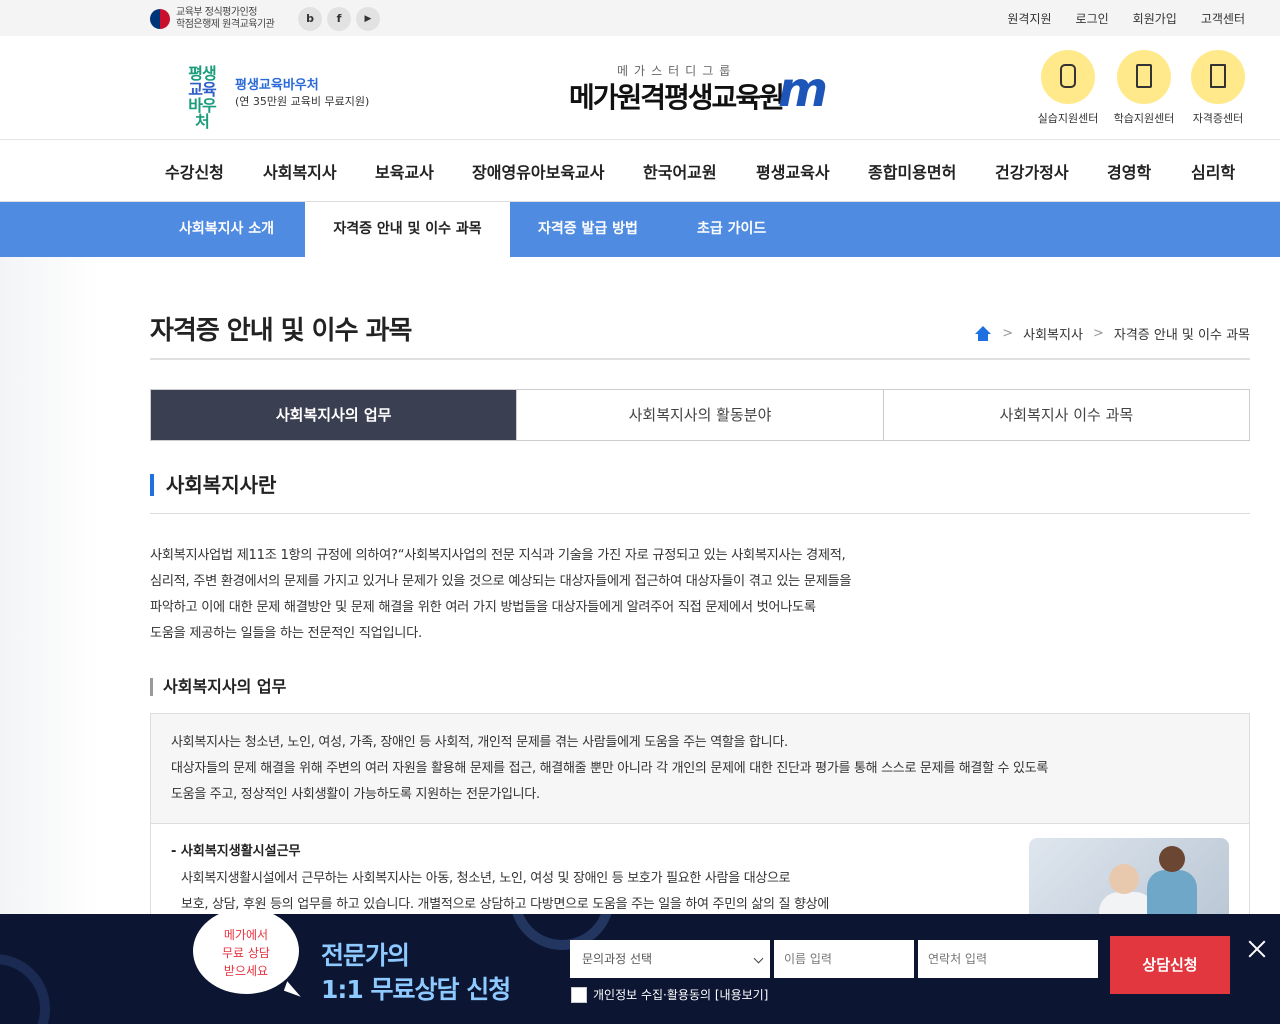 The image size is (1280, 1024). What do you see at coordinates (804, 90) in the screenshot?
I see `brand-mark-icon: m` at bounding box center [804, 90].